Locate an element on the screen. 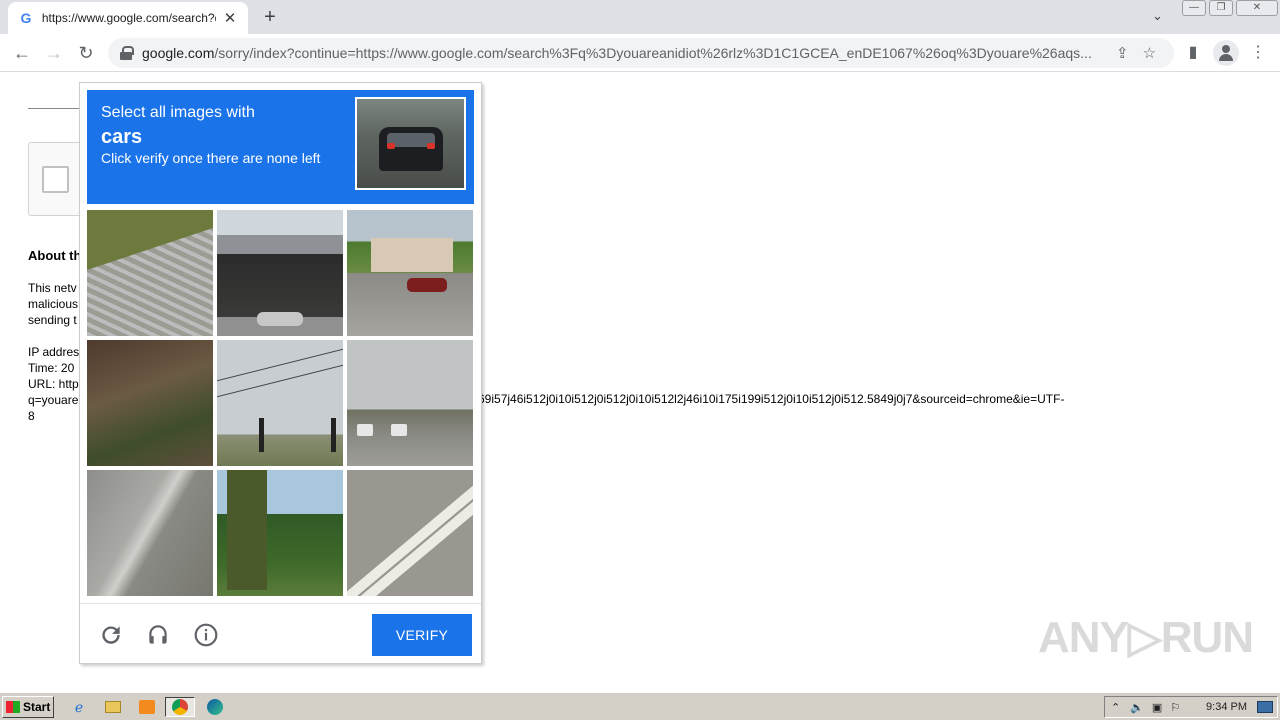  ip-address-line: IP addres is located at coordinates (54, 352).